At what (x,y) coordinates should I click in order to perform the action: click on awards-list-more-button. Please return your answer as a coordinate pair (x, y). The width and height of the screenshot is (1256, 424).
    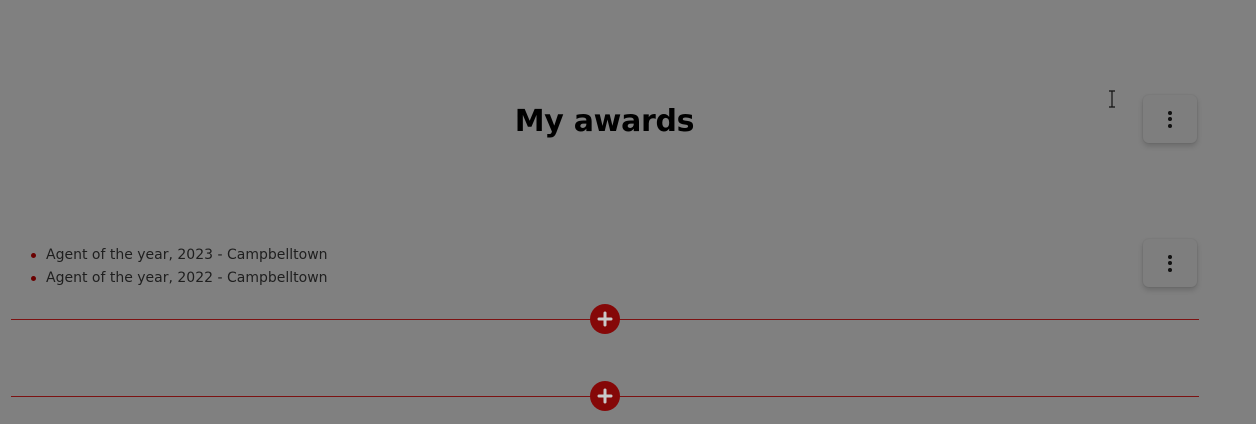
    Looking at the image, I should click on (1170, 263).